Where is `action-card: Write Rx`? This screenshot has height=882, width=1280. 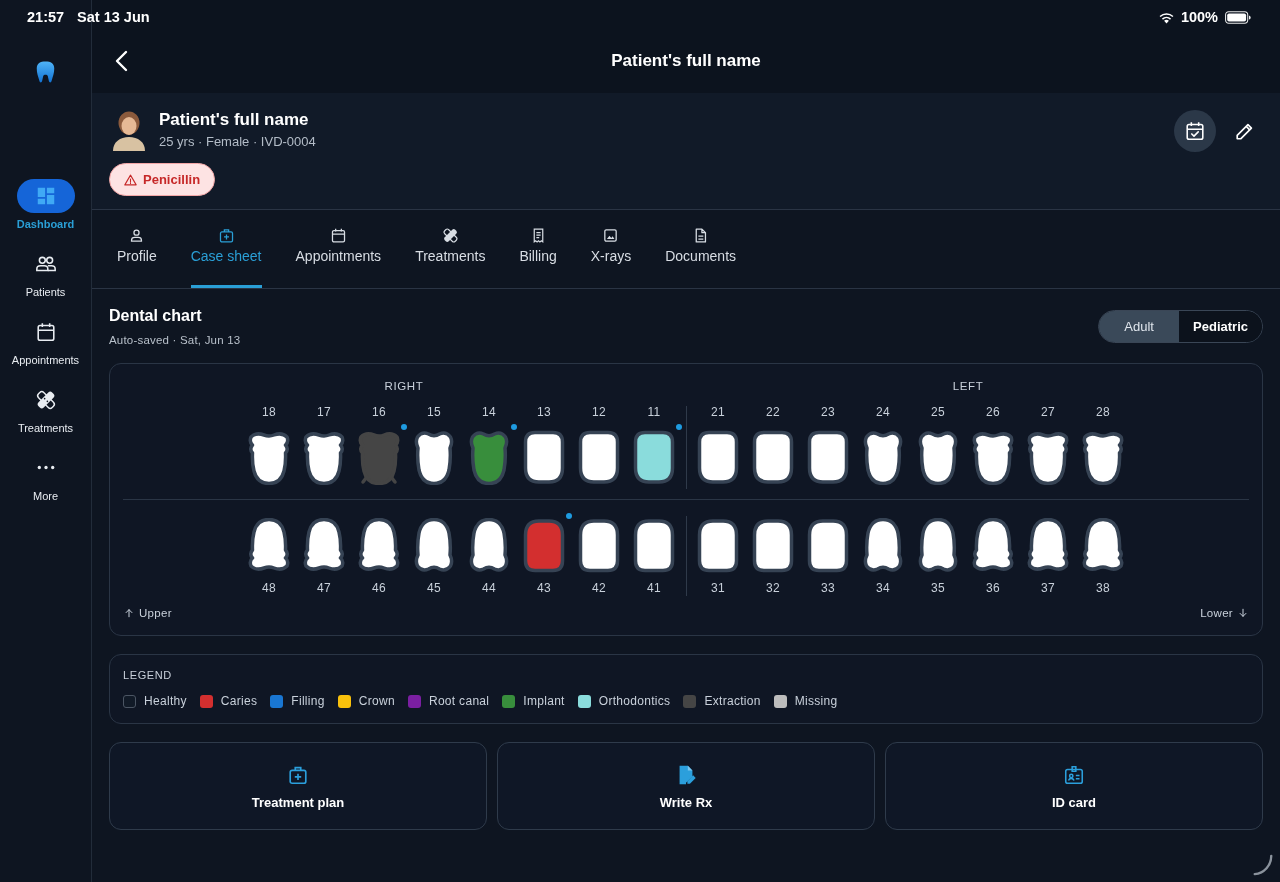 action-card: Write Rx is located at coordinates (686, 786).